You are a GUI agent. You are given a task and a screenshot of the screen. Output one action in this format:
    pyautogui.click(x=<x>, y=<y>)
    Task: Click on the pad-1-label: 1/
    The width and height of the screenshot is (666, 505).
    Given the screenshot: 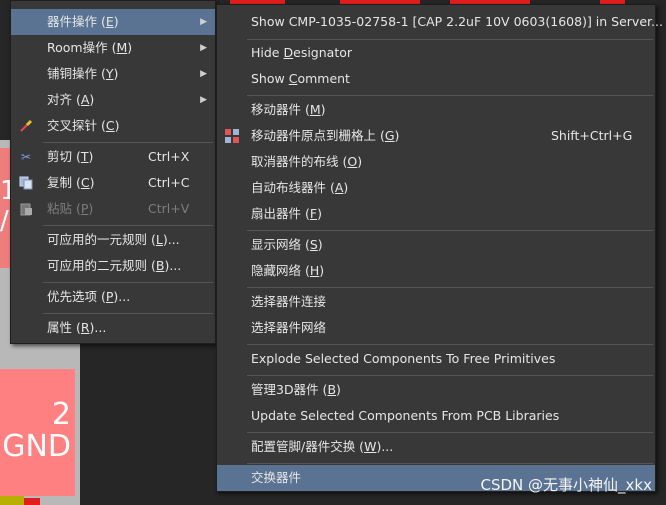 What is the action you would take?
    pyautogui.click(x=5, y=206)
    